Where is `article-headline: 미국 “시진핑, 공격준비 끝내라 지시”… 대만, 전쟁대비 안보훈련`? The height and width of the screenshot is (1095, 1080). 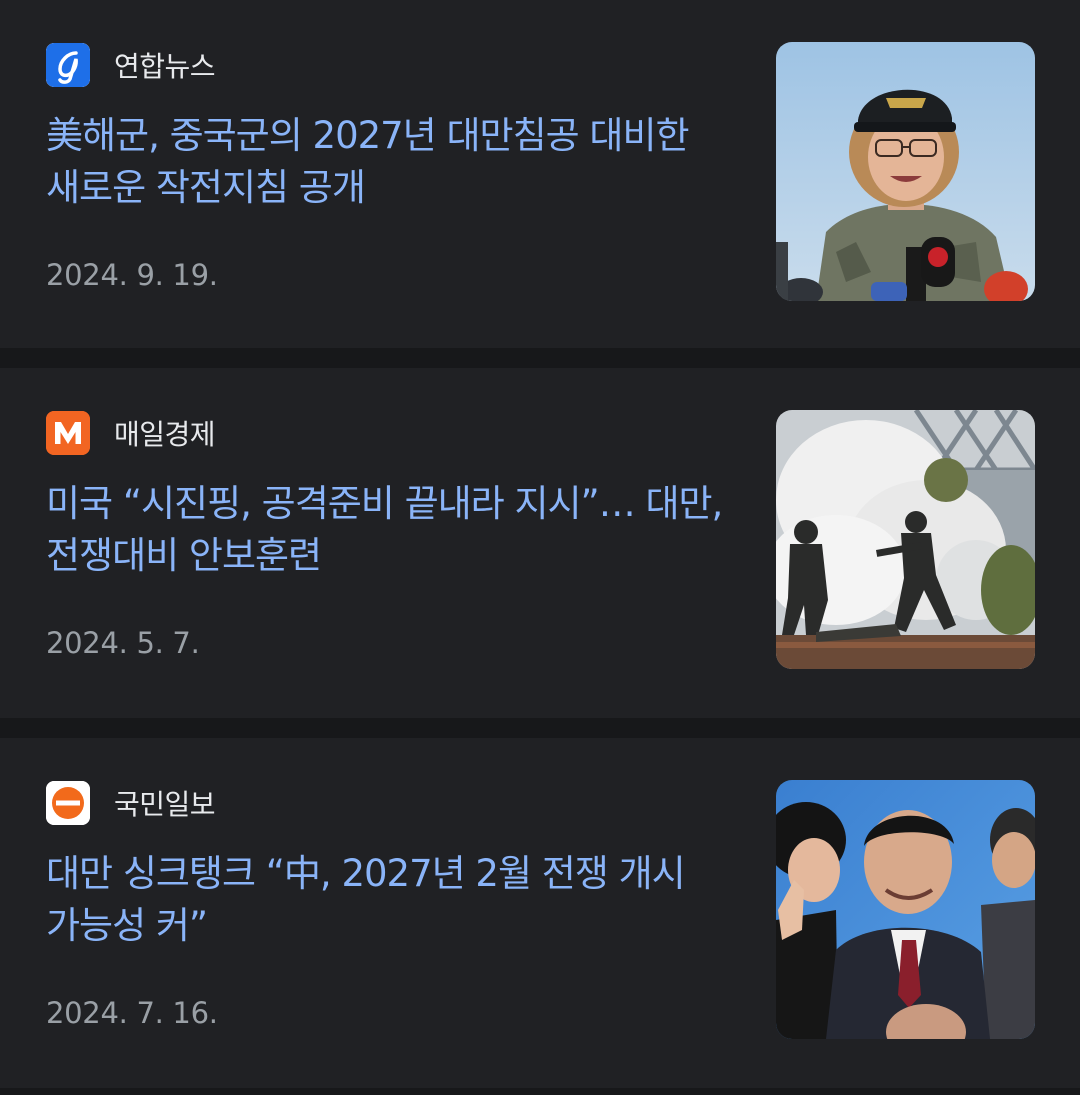 article-headline: 미국 “시진핑, 공격준비 끝내라 지시”… 대만, 전쟁대비 안보훈련 is located at coordinates (386, 530).